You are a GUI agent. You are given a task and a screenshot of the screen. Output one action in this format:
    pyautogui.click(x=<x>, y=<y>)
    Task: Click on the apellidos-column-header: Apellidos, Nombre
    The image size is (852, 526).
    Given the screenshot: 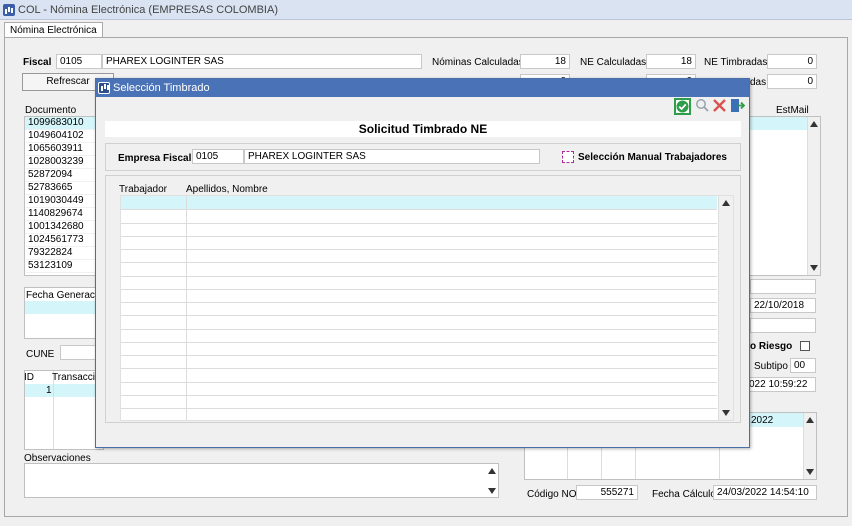 What is the action you would take?
    pyautogui.click(x=227, y=189)
    